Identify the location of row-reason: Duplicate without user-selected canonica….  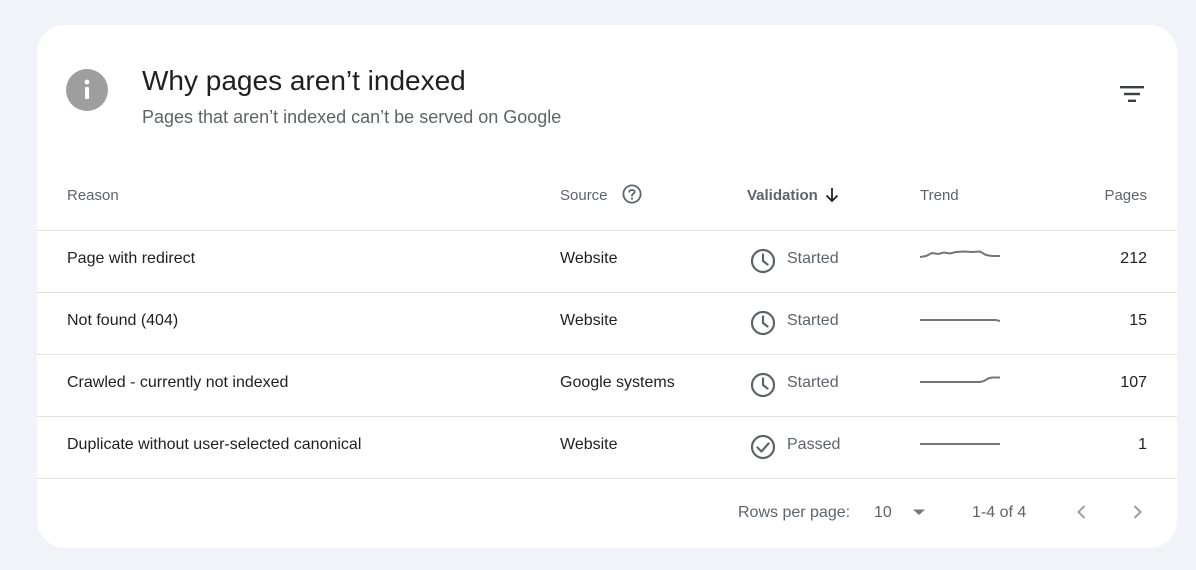
(214, 444).